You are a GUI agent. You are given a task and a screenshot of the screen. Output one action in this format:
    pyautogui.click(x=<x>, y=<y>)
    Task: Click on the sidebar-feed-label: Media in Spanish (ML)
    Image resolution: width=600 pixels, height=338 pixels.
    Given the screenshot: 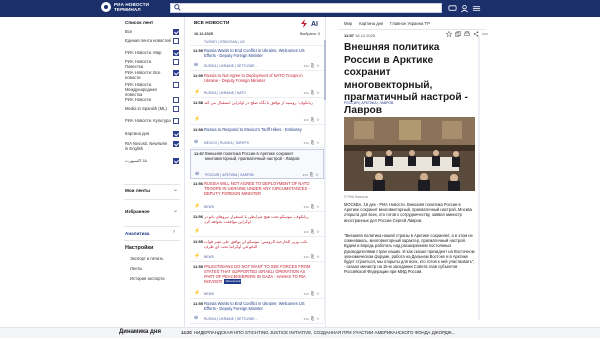 What is the action you would take?
    pyautogui.click(x=148, y=108)
    